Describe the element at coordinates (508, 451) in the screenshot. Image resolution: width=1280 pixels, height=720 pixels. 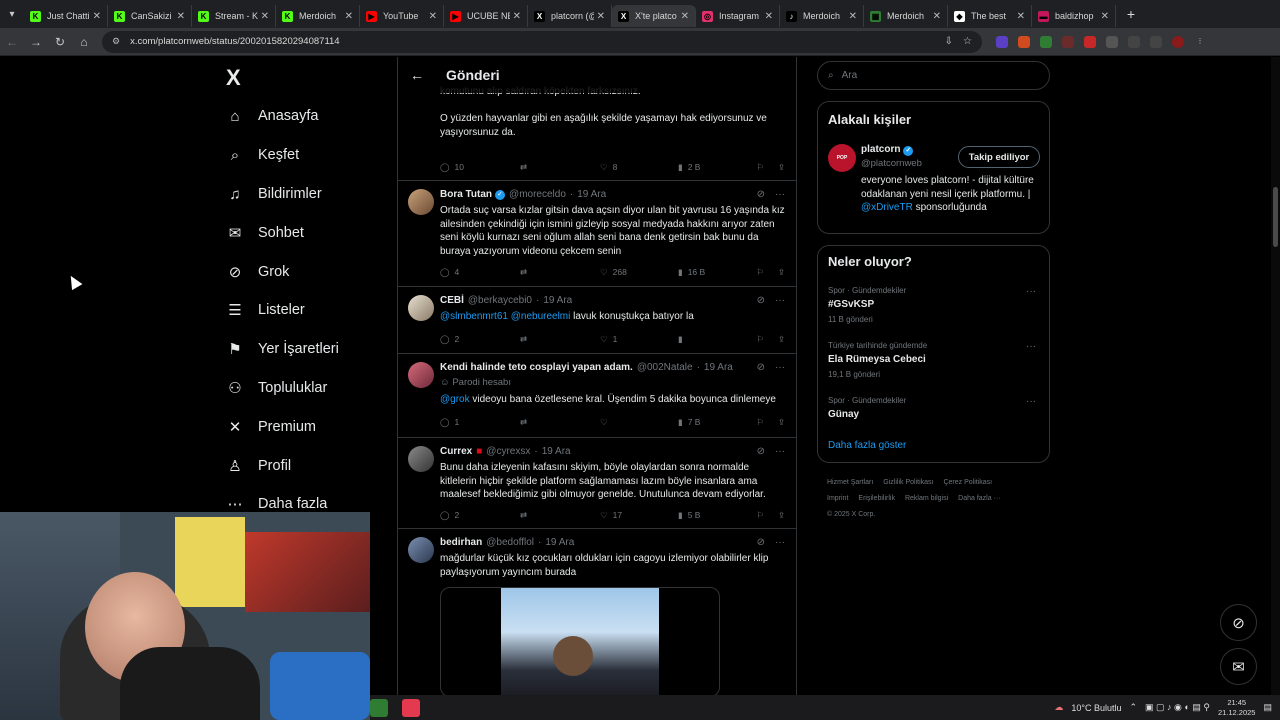
I see `author-handle: @cyrexsx` at that location.